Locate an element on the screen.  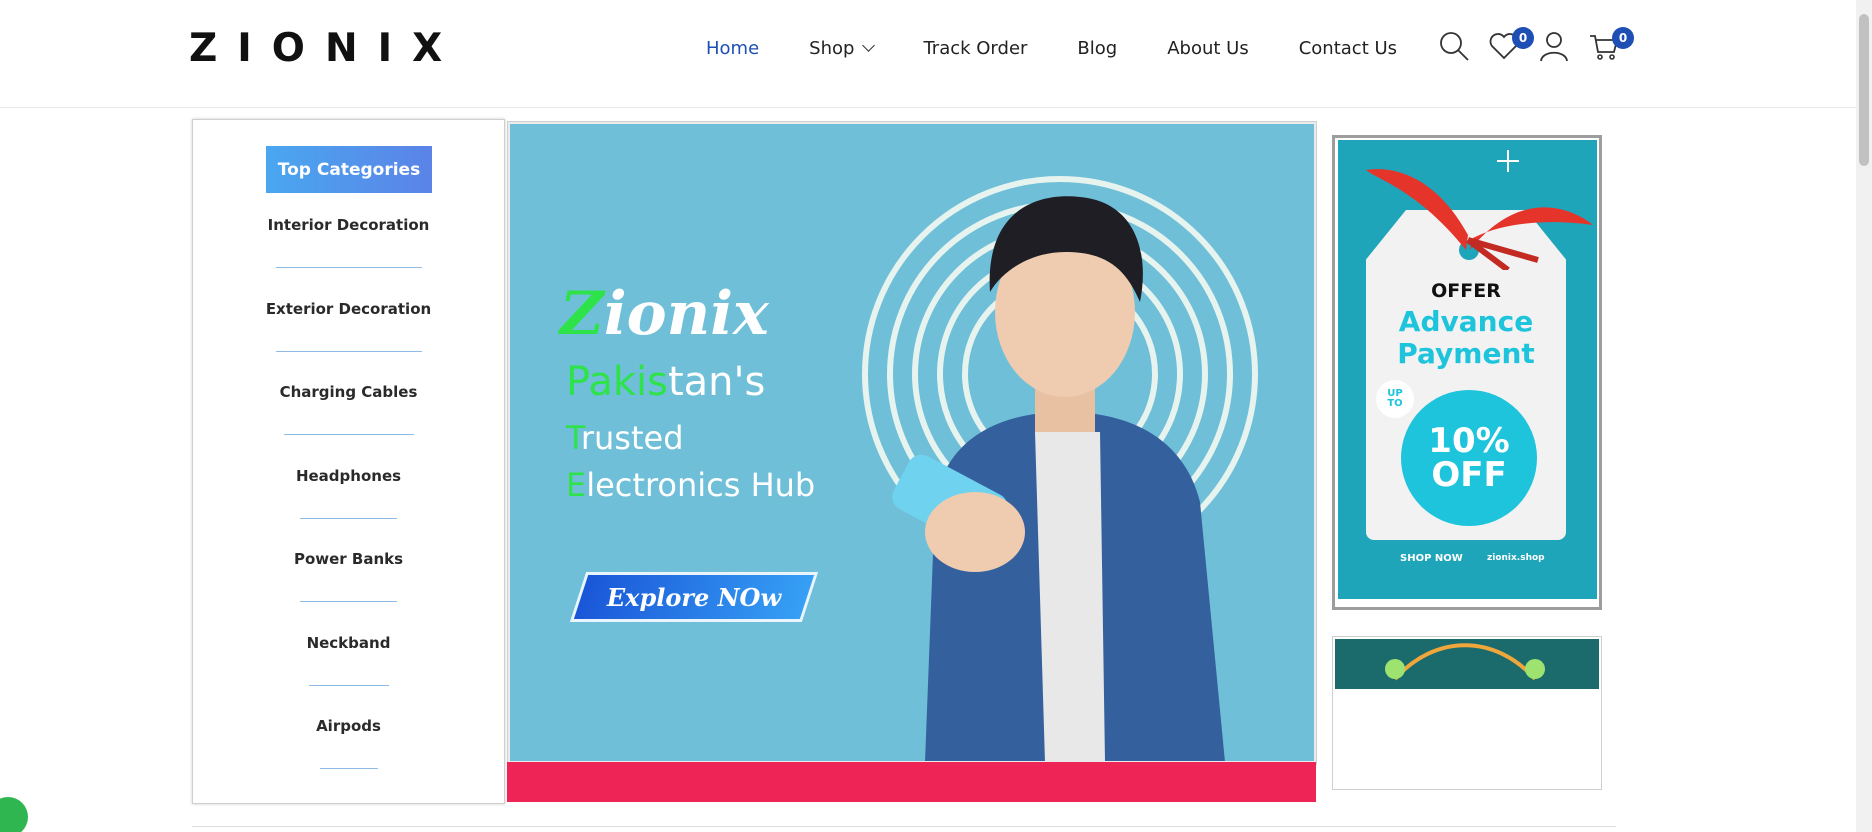
nav-home-label: Home is located at coordinates (733, 48).